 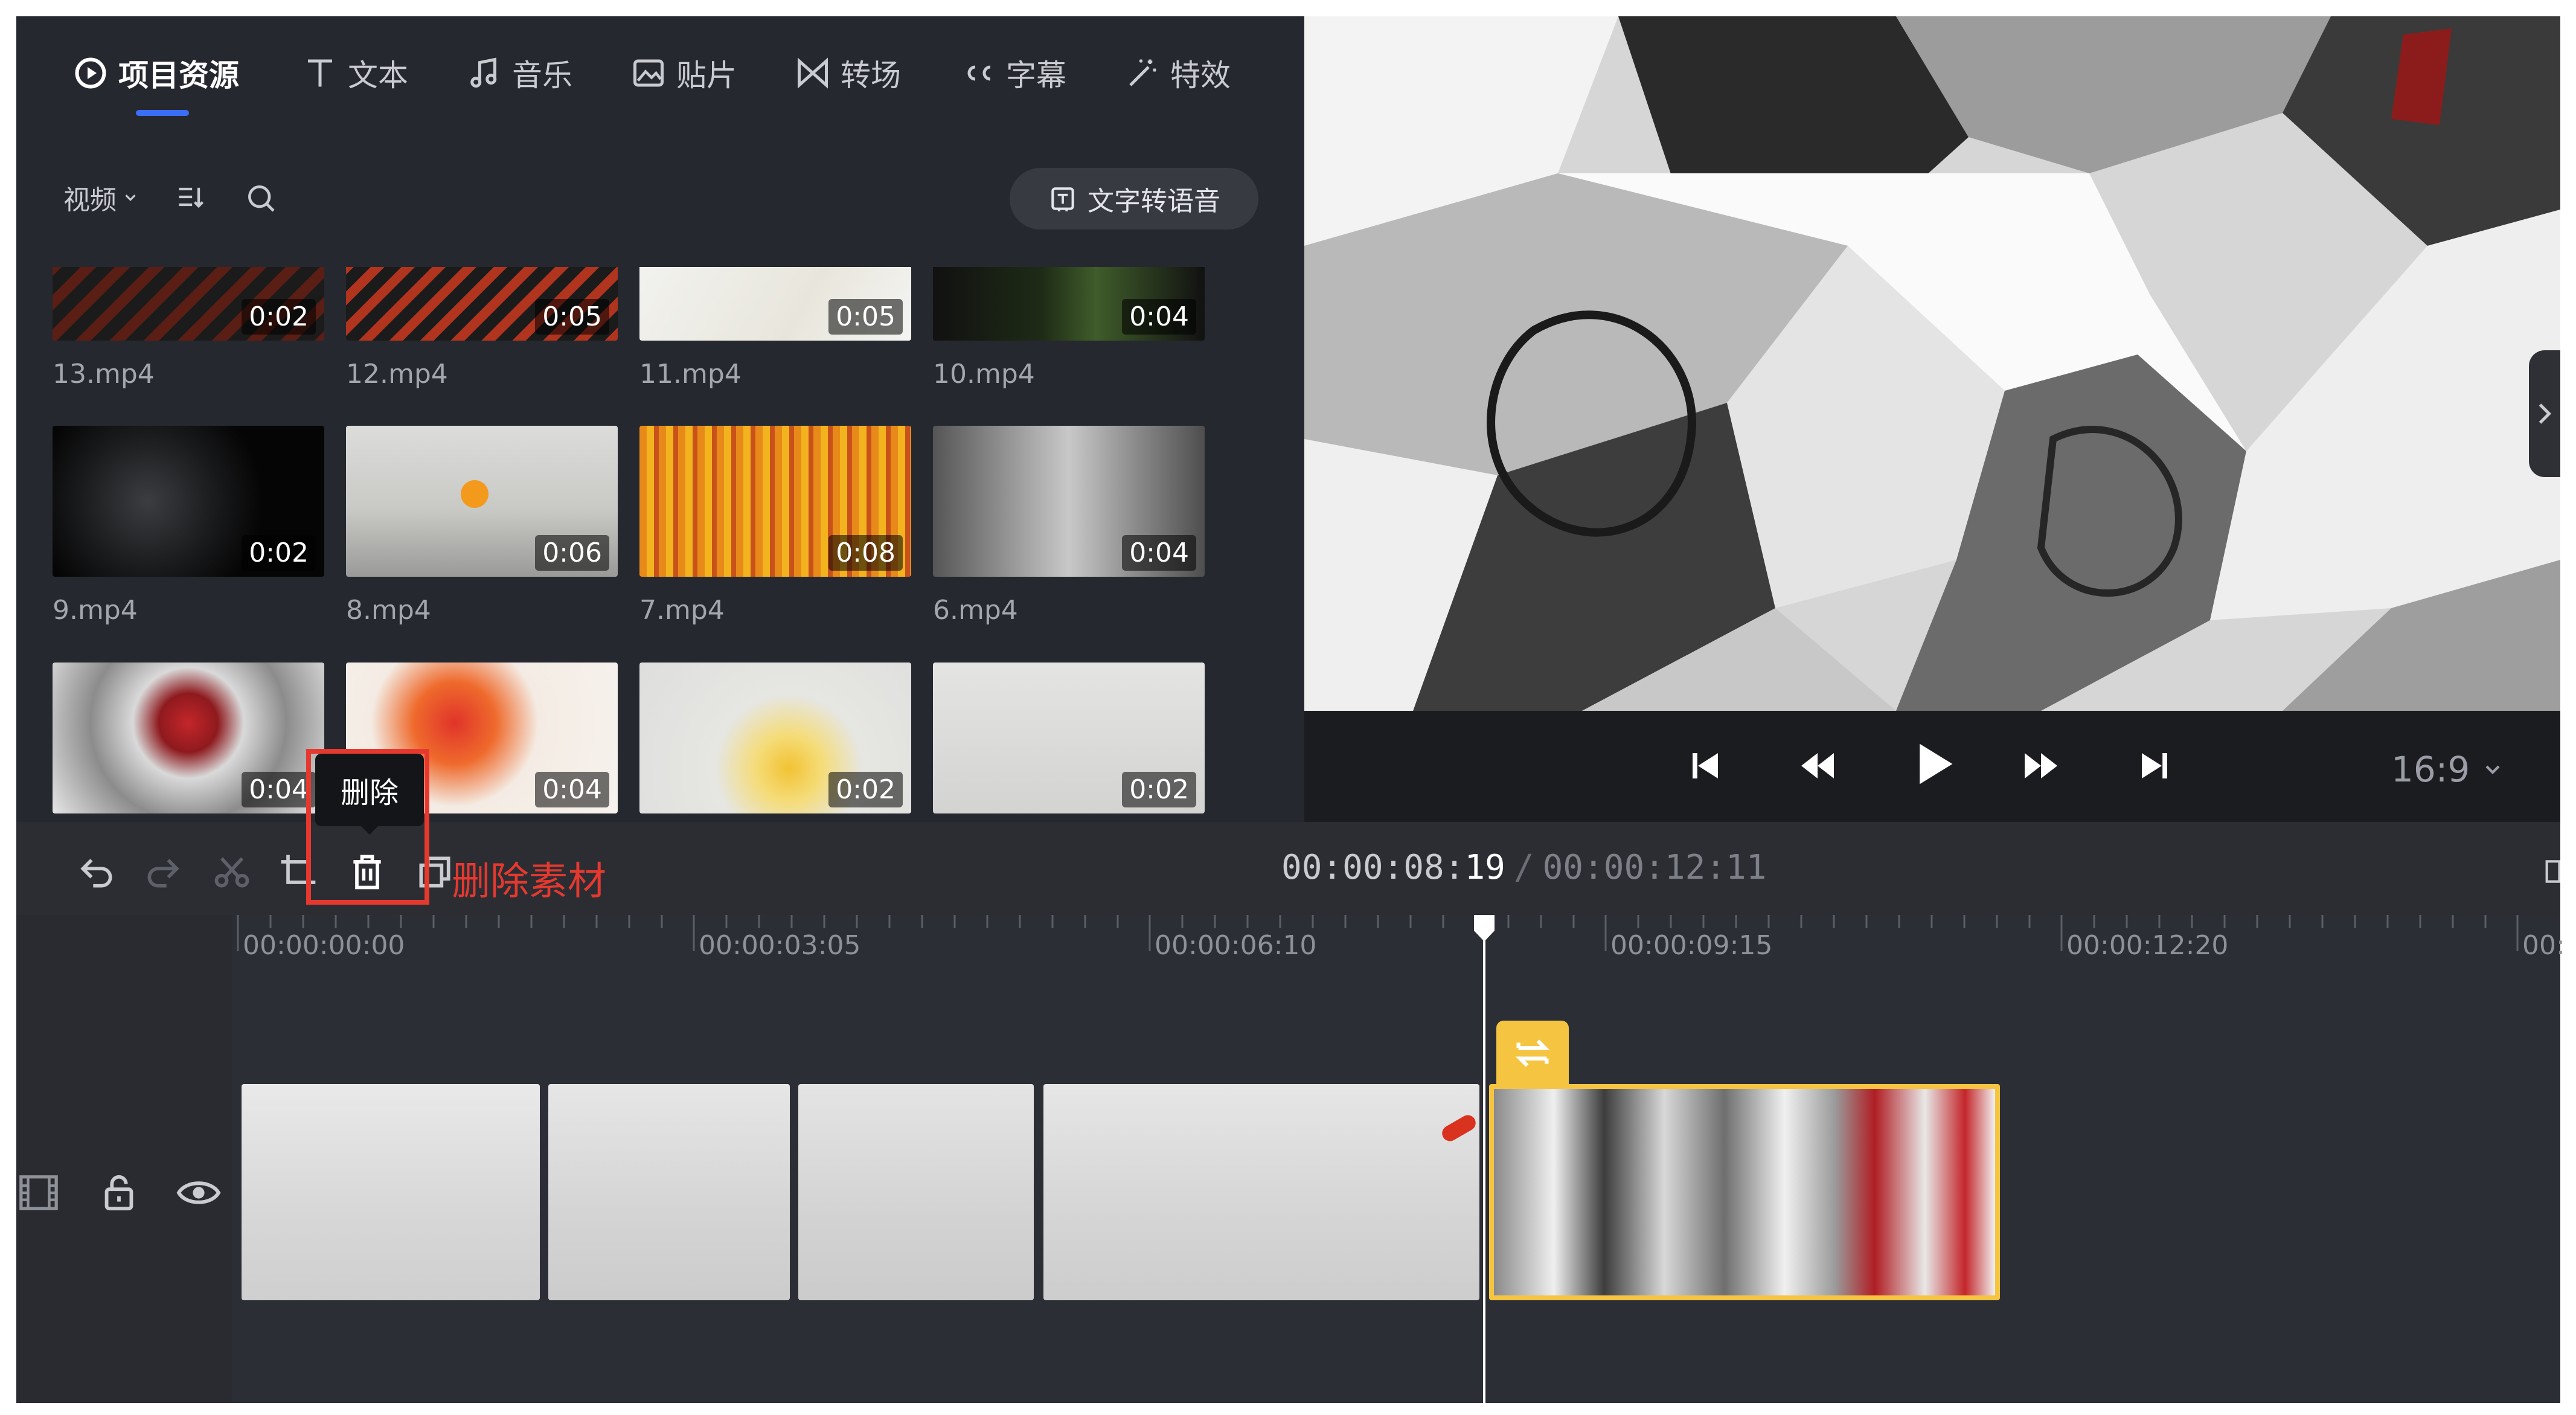 I want to click on fast-forward-icon, so click(x=2041, y=766).